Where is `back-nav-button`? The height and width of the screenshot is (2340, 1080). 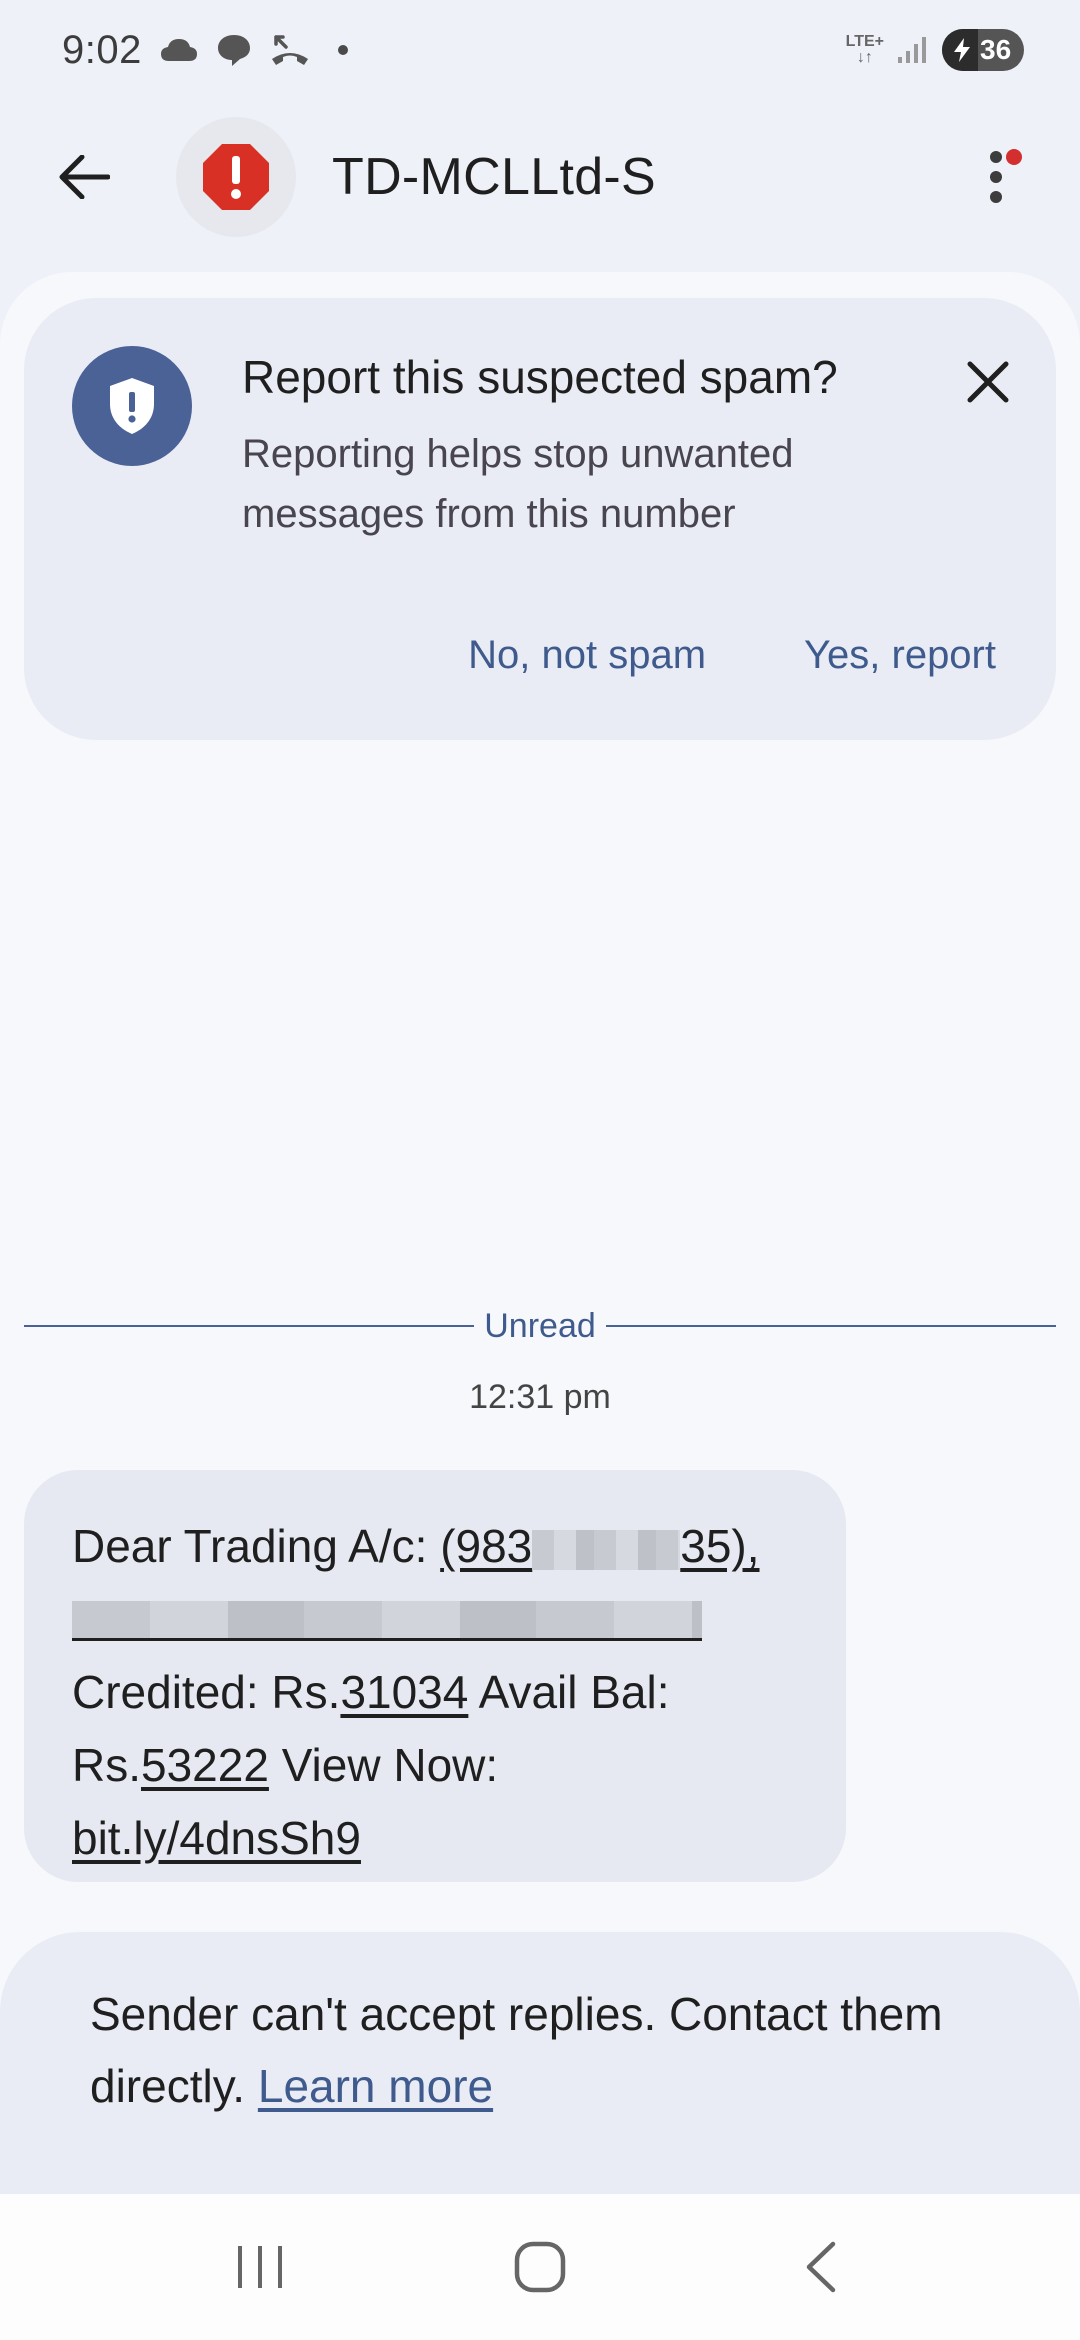 back-nav-button is located at coordinates (820, 2267).